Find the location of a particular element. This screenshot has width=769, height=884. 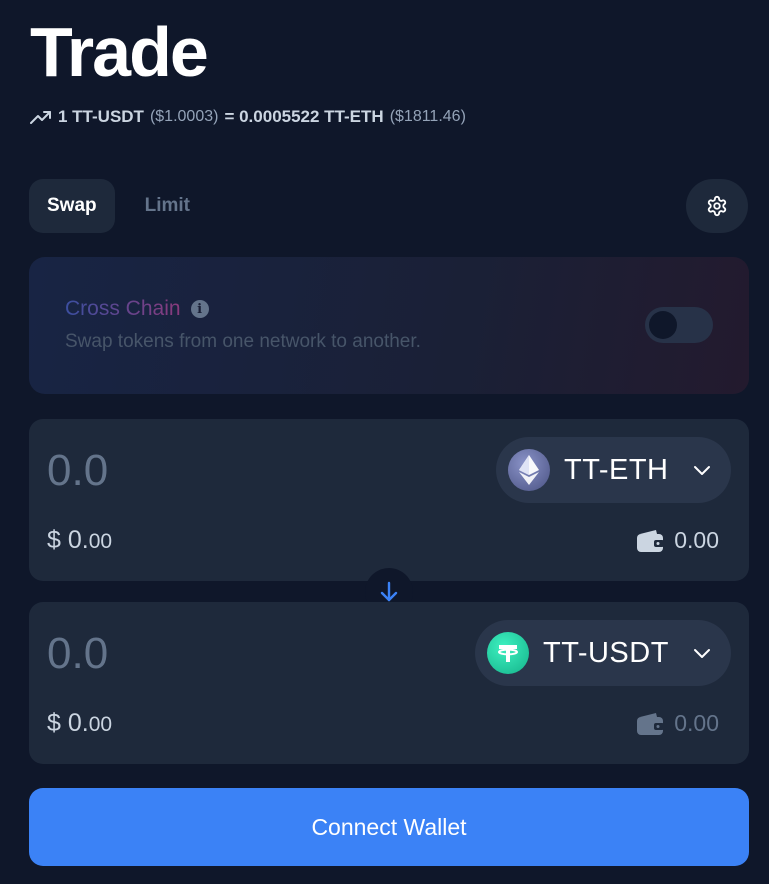

rate-base: 1 TT-USDT is located at coordinates (101, 116).